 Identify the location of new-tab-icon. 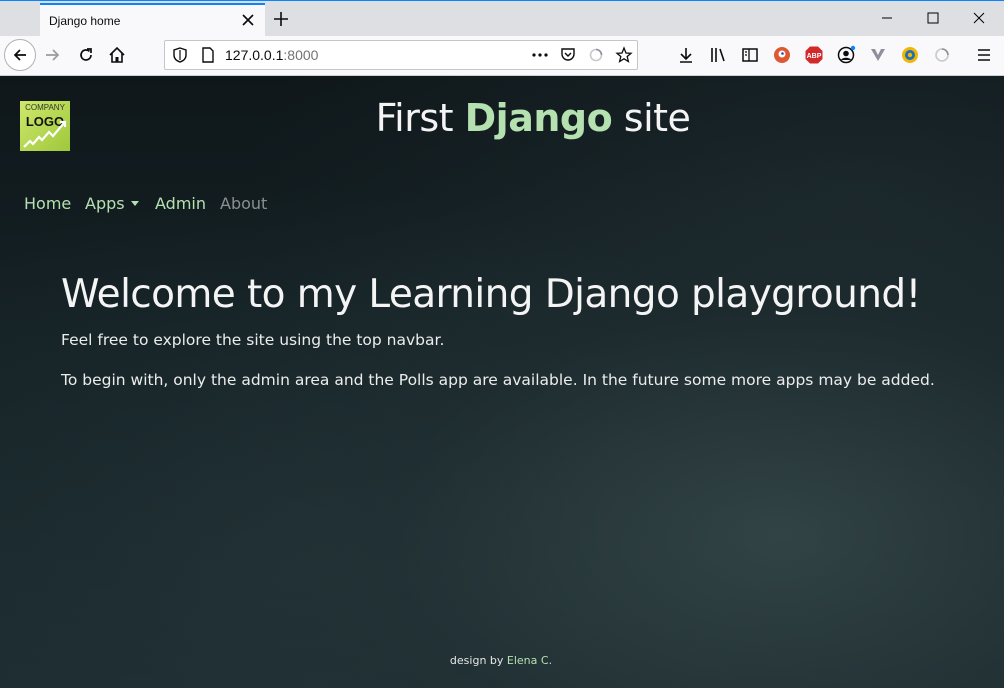
(281, 19).